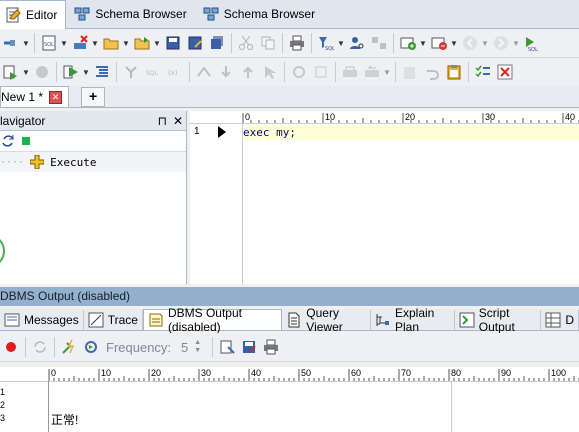 This screenshot has width=579, height=432. I want to click on close-icon: ✕, so click(178, 121).